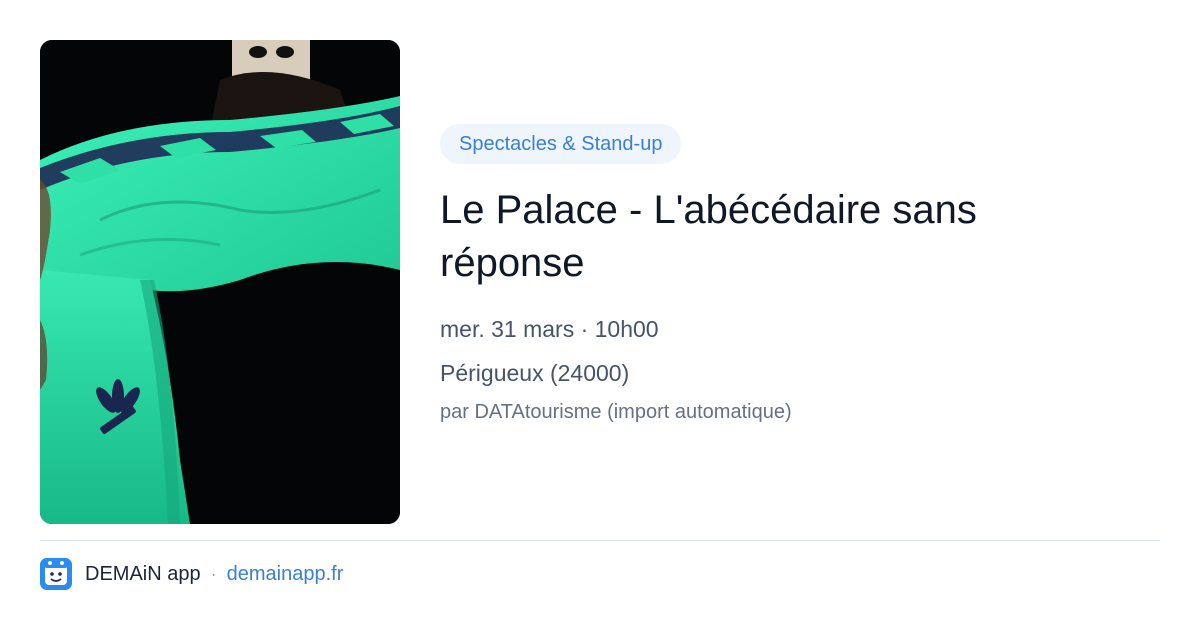  Describe the element at coordinates (143, 573) in the screenshot. I see `app-name: DEMAiN app` at that location.